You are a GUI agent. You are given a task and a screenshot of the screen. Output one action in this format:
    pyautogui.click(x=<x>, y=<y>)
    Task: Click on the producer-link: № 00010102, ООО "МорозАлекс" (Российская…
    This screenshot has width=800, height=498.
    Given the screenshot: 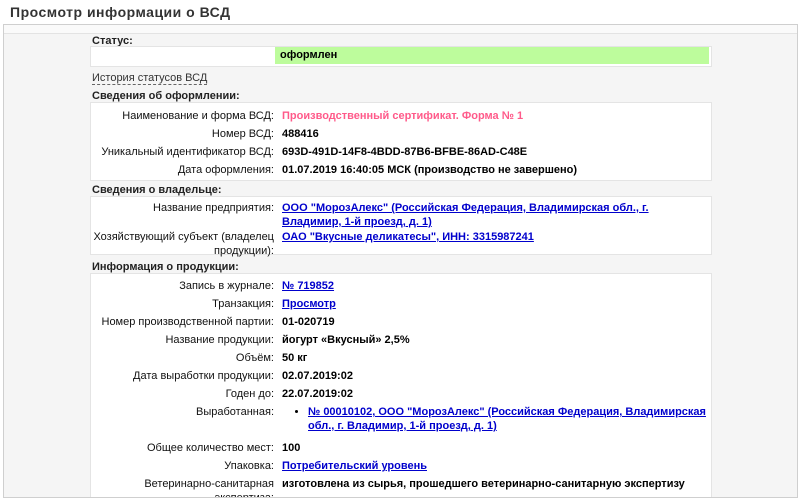 What is the action you would take?
    pyautogui.click(x=507, y=419)
    